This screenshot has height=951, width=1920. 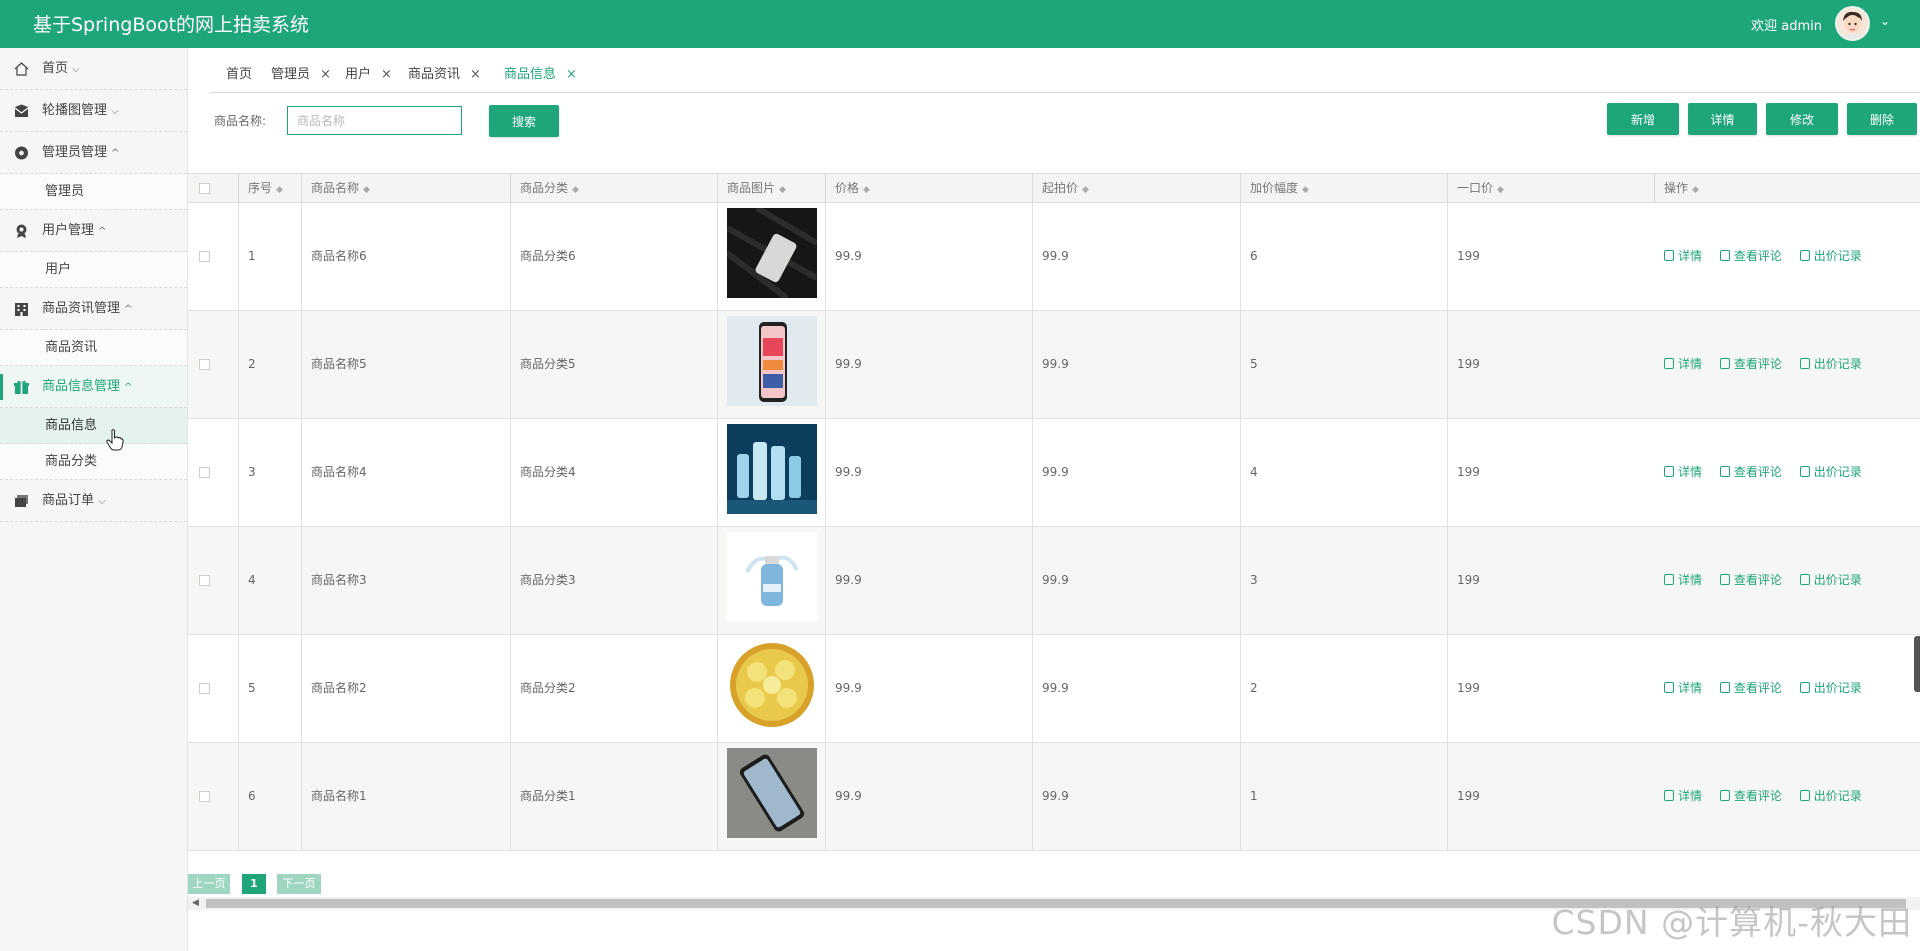 What do you see at coordinates (1852, 23) in the screenshot?
I see `avatar` at bounding box center [1852, 23].